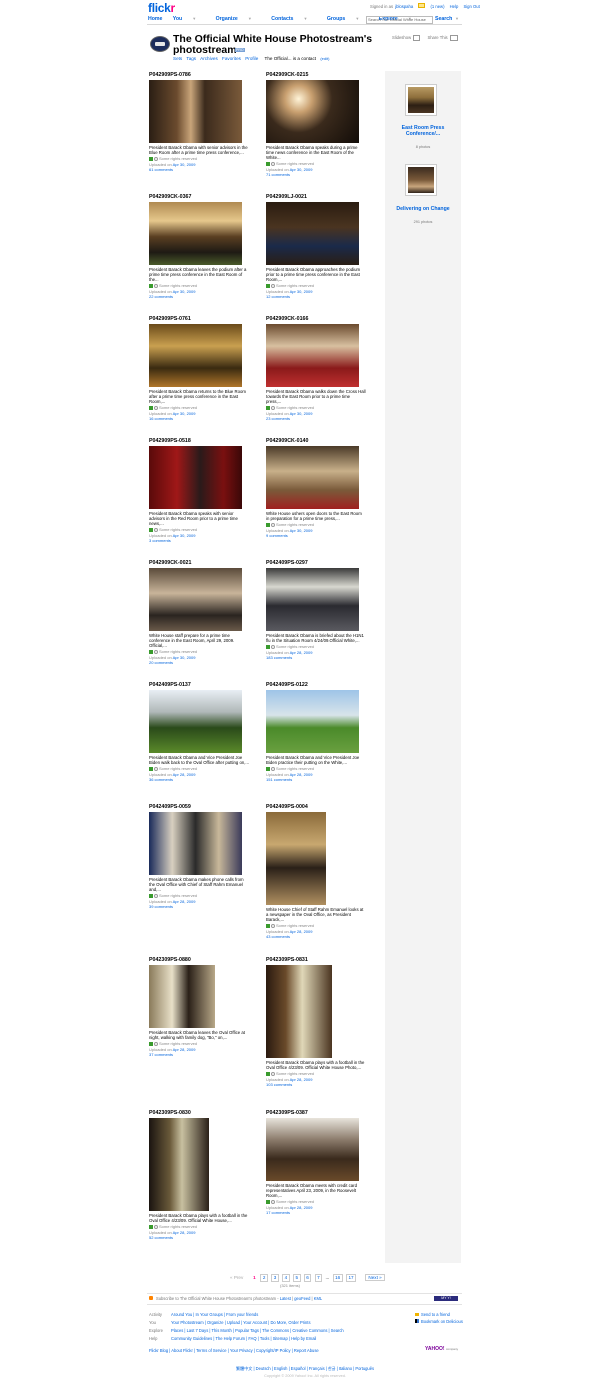 This screenshot has width=610, height=1395. Describe the element at coordinates (322, 296) in the screenshot. I see `comments-link: 12 comments` at that location.